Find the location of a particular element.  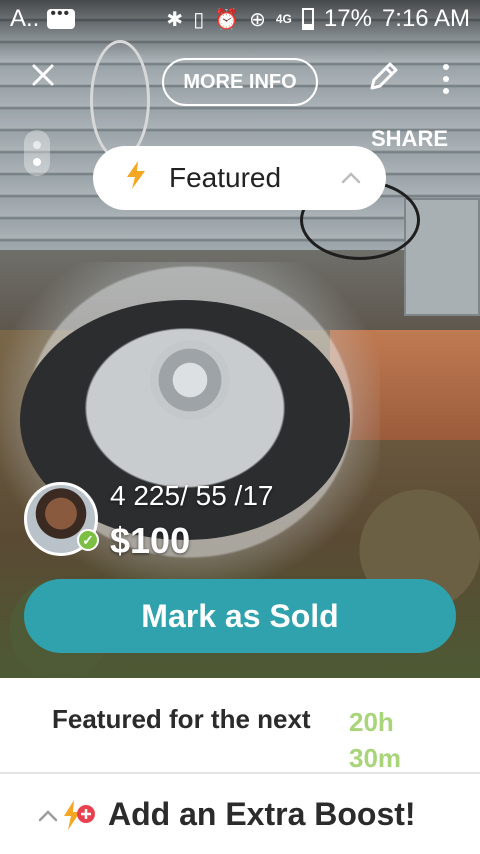

close-icon is located at coordinates (43, 75).